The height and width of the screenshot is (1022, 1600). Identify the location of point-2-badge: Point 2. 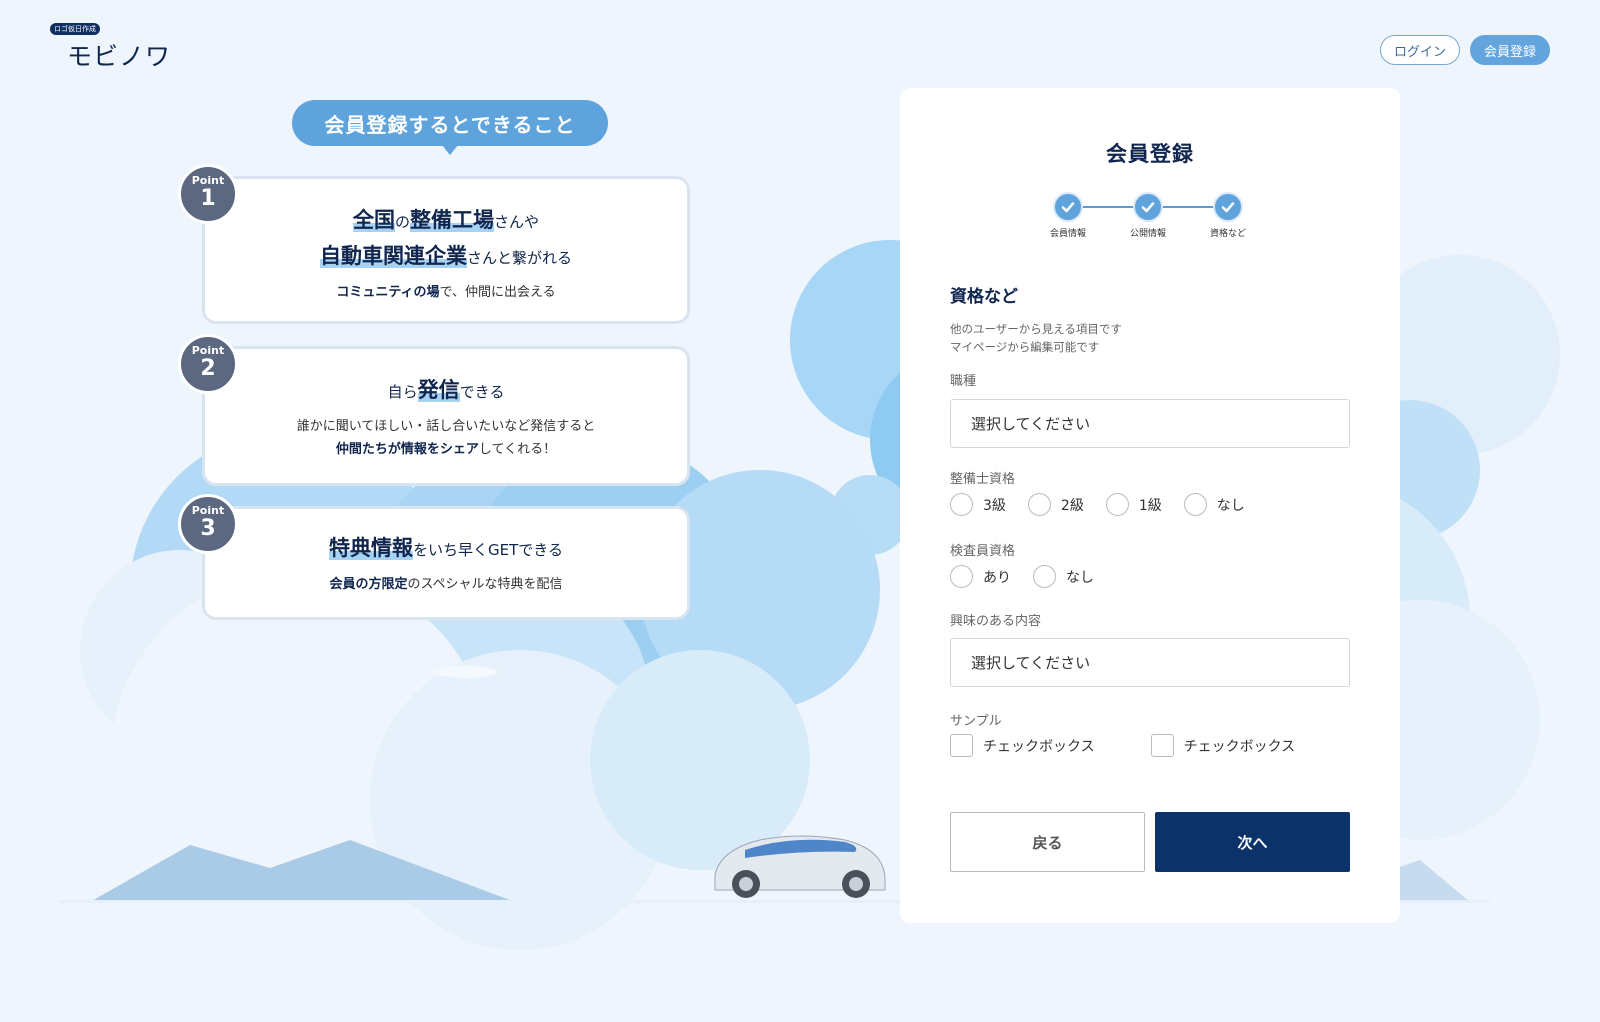
(208, 364).